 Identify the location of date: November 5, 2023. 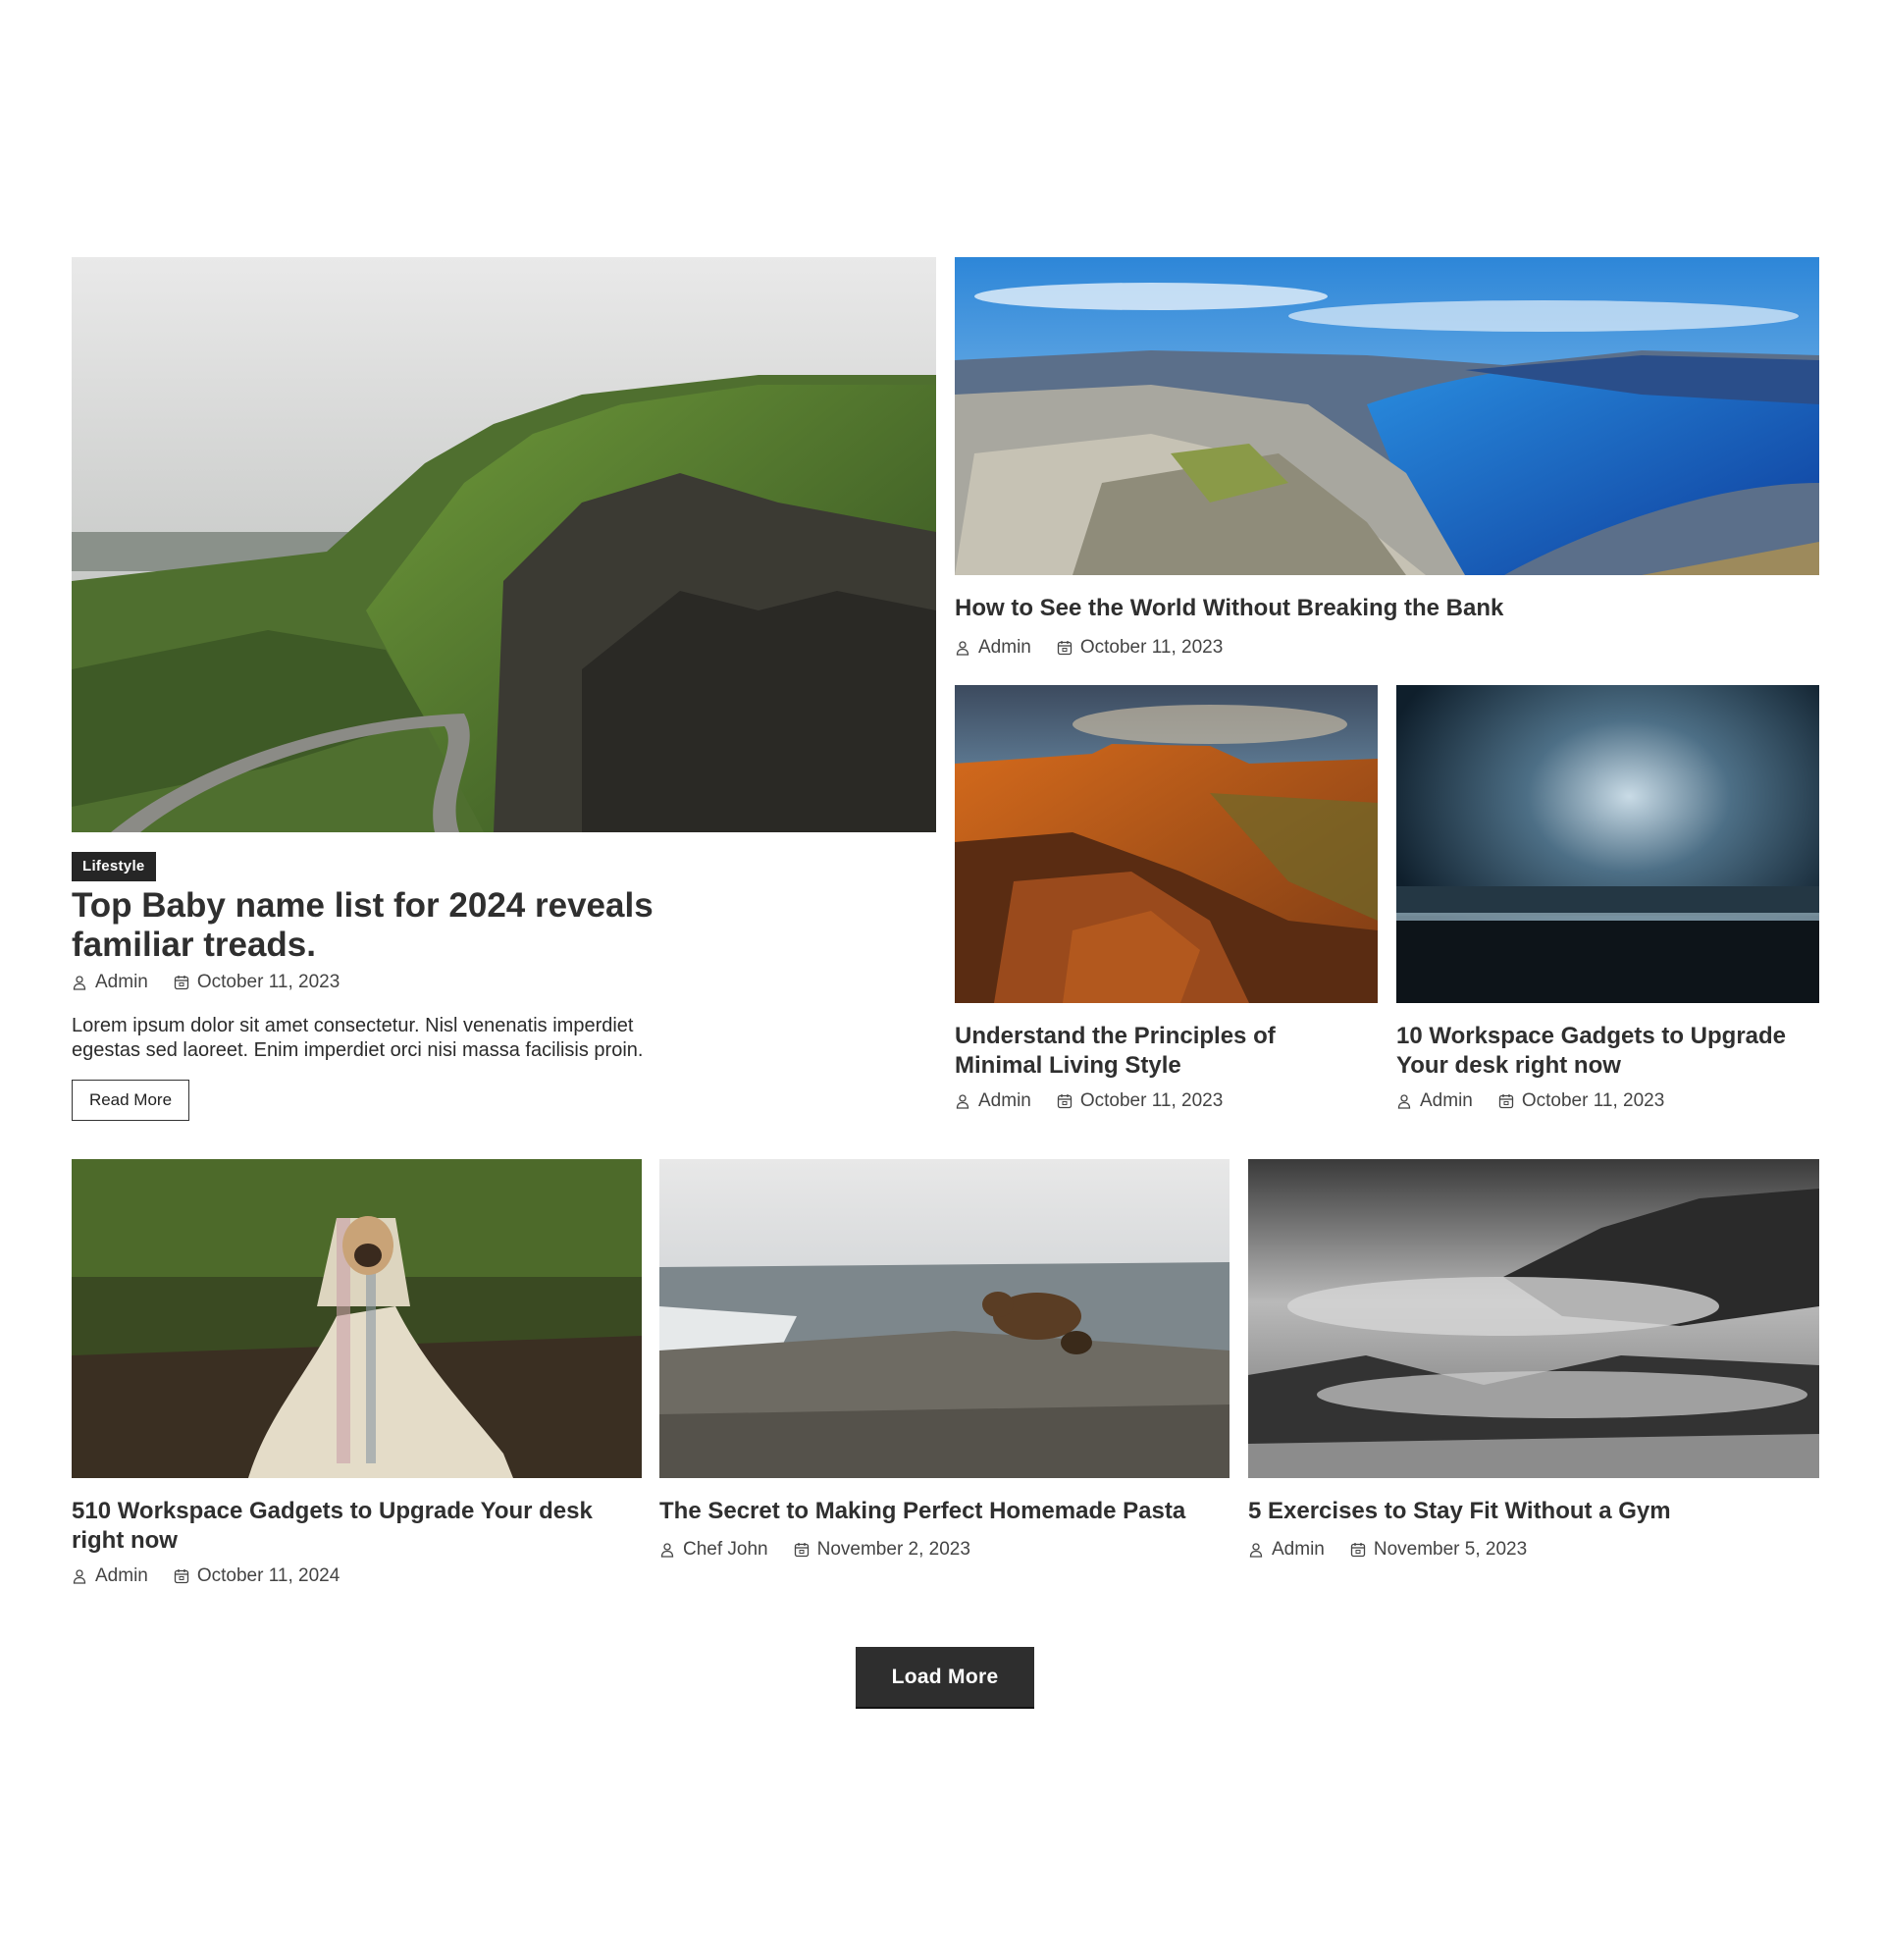
(1438, 1550).